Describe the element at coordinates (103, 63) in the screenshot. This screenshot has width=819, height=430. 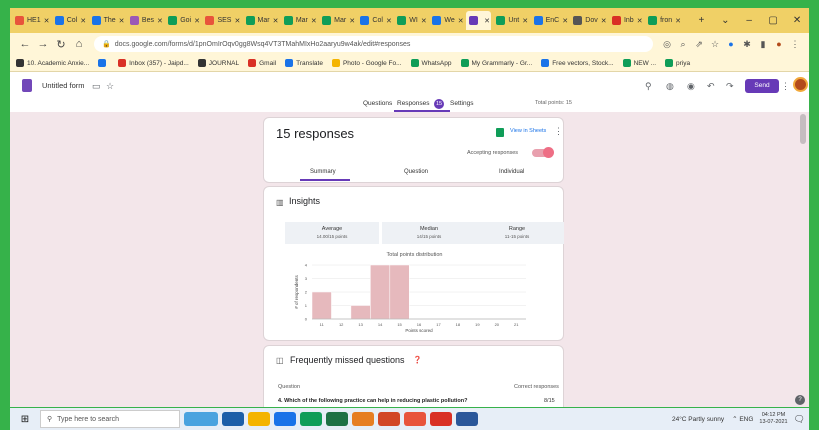
I see `bookmark-item` at that location.